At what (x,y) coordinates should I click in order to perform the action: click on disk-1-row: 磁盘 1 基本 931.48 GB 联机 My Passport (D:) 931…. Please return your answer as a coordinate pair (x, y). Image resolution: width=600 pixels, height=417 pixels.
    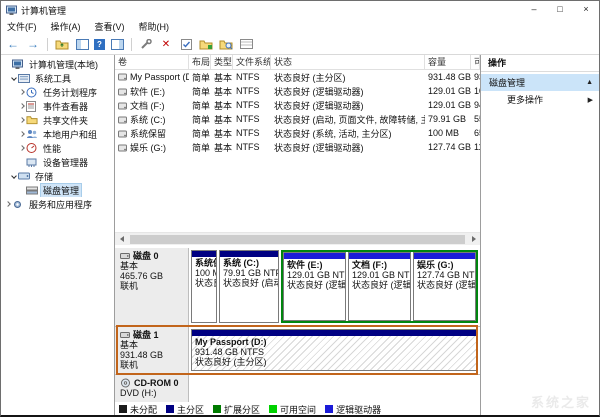
    Looking at the image, I should click on (297, 350).